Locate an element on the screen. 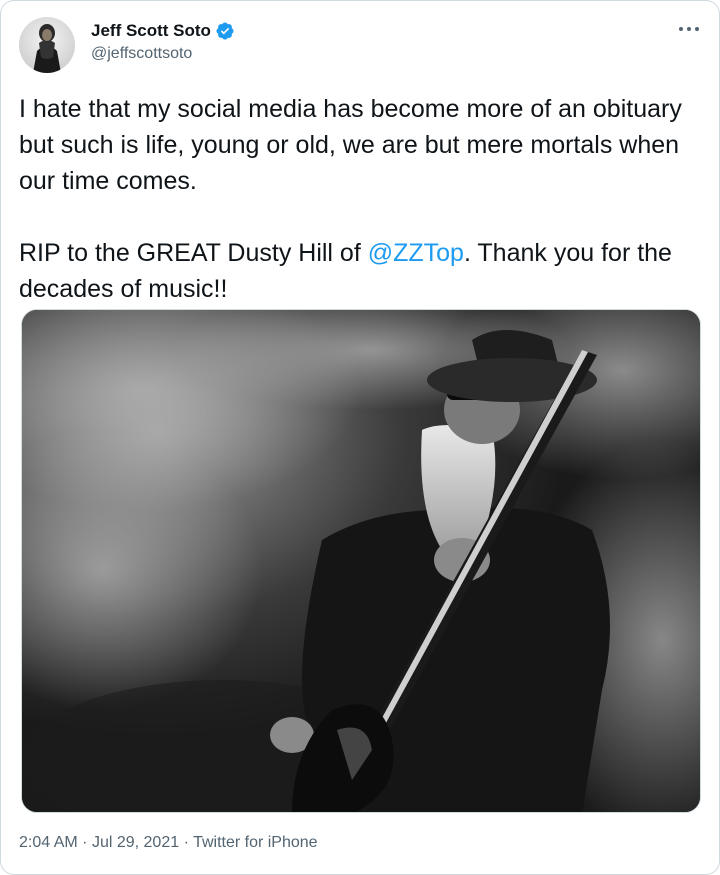  verified-badge-icon is located at coordinates (225, 31).